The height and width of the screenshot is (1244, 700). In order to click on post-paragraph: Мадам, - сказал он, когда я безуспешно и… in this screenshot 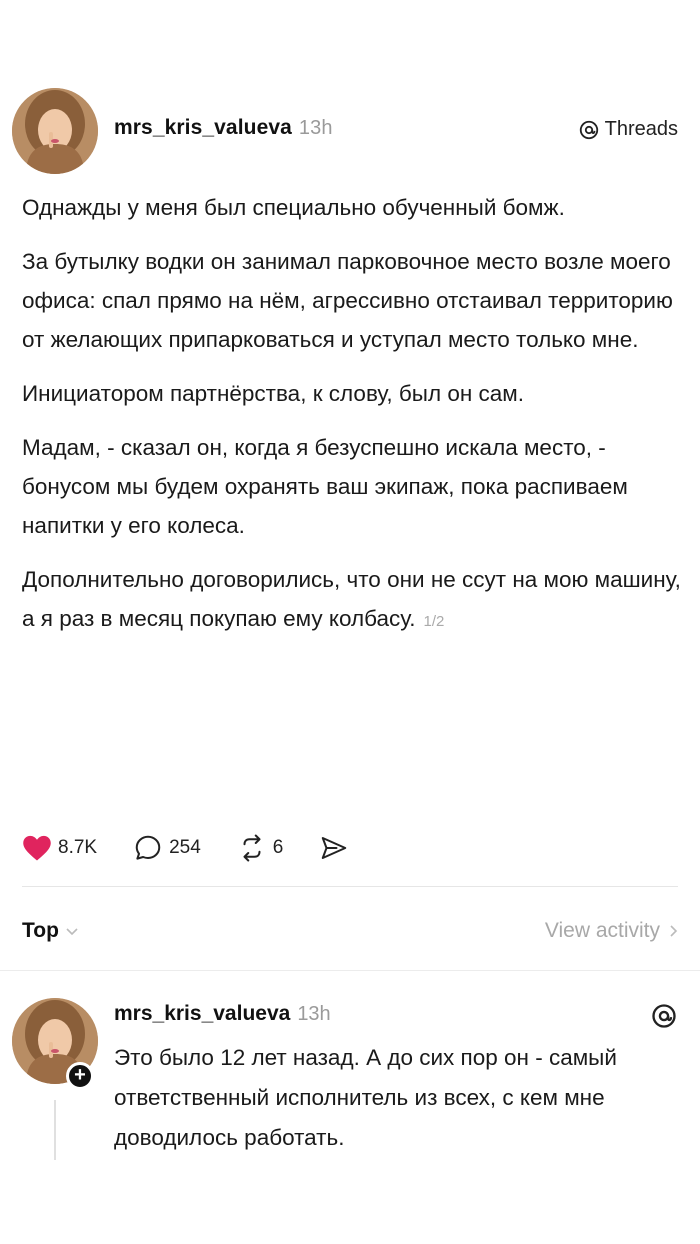, I will do `click(325, 486)`.